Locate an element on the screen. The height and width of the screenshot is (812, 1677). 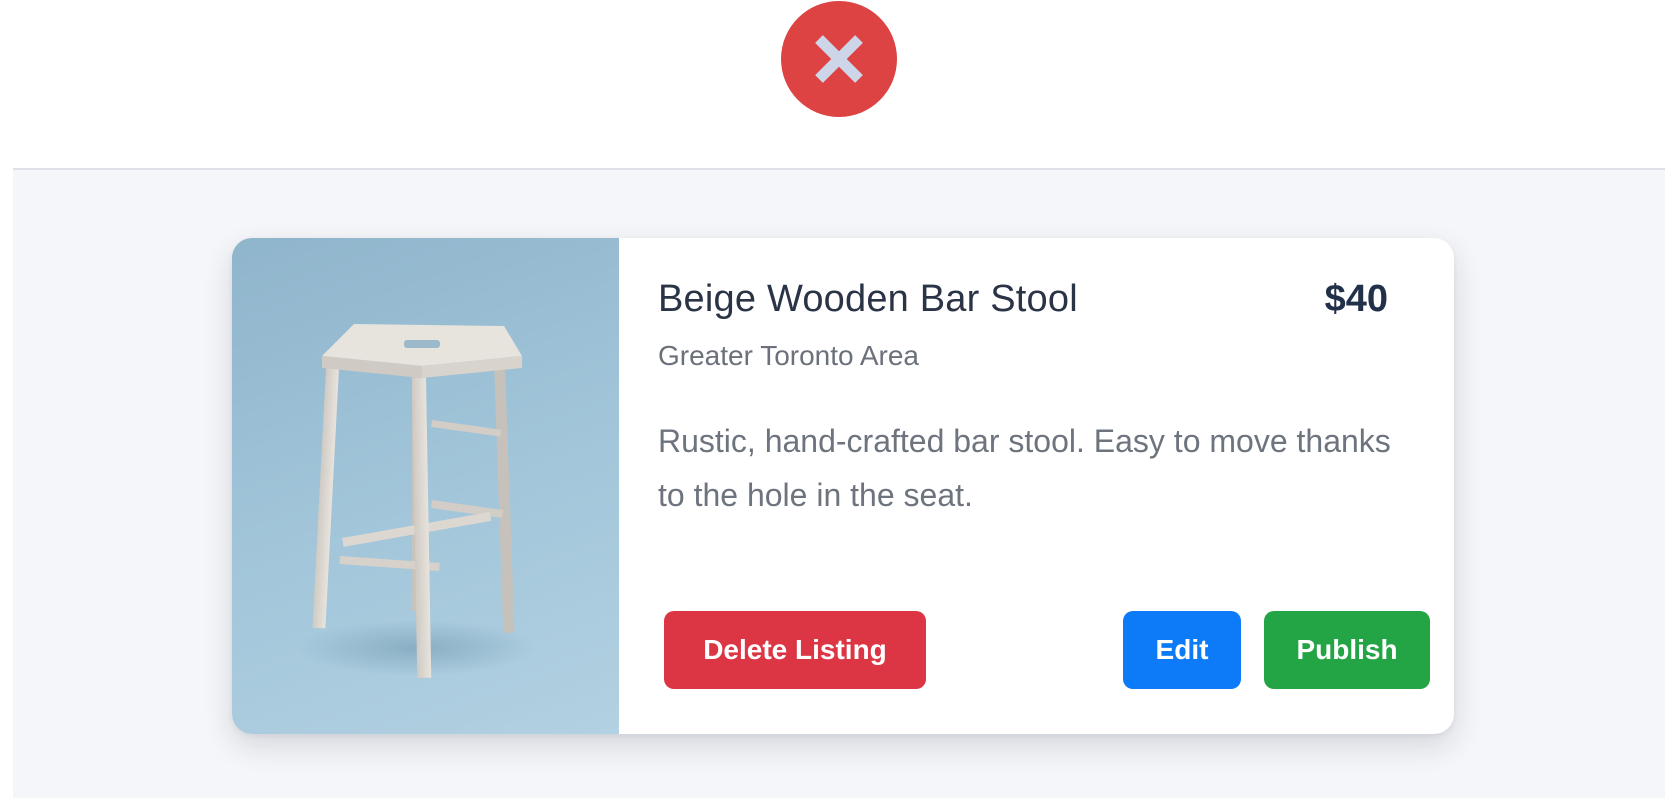
edit-button: Edit is located at coordinates (1182, 650).